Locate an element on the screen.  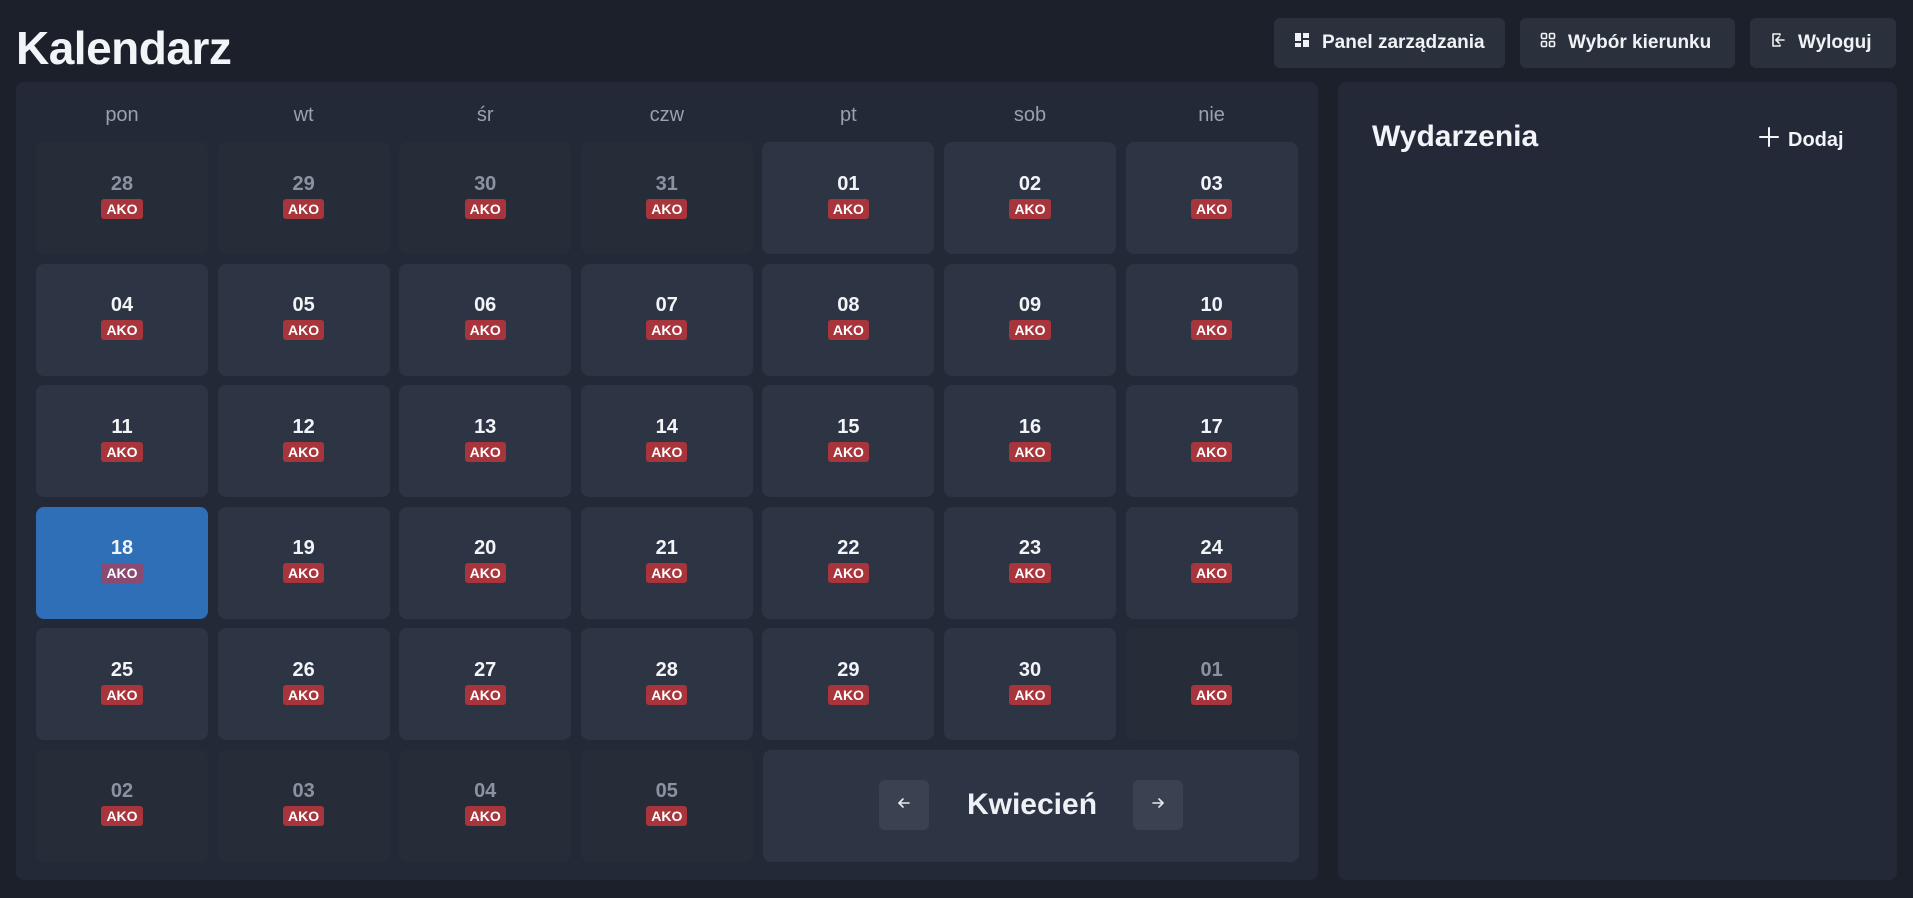
day-cell: 14 AKO is located at coordinates (666, 441).